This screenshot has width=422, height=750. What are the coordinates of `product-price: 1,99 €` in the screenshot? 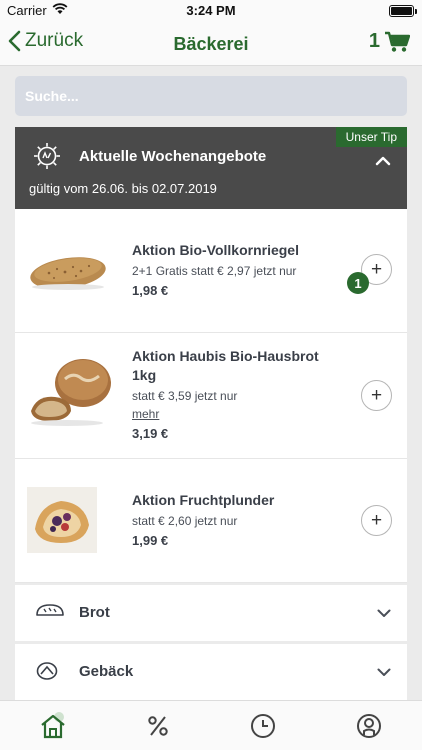 It's located at (150, 540).